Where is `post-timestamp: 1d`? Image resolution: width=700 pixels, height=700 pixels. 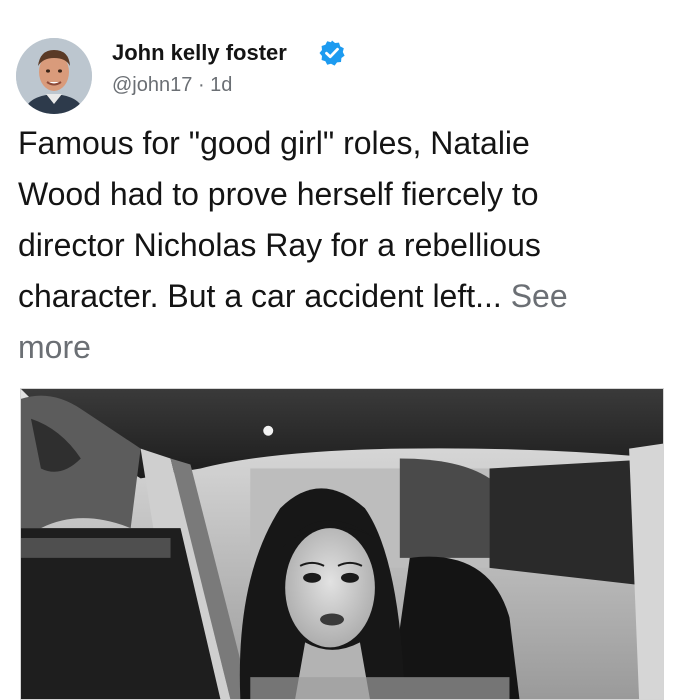 post-timestamp: 1d is located at coordinates (221, 85).